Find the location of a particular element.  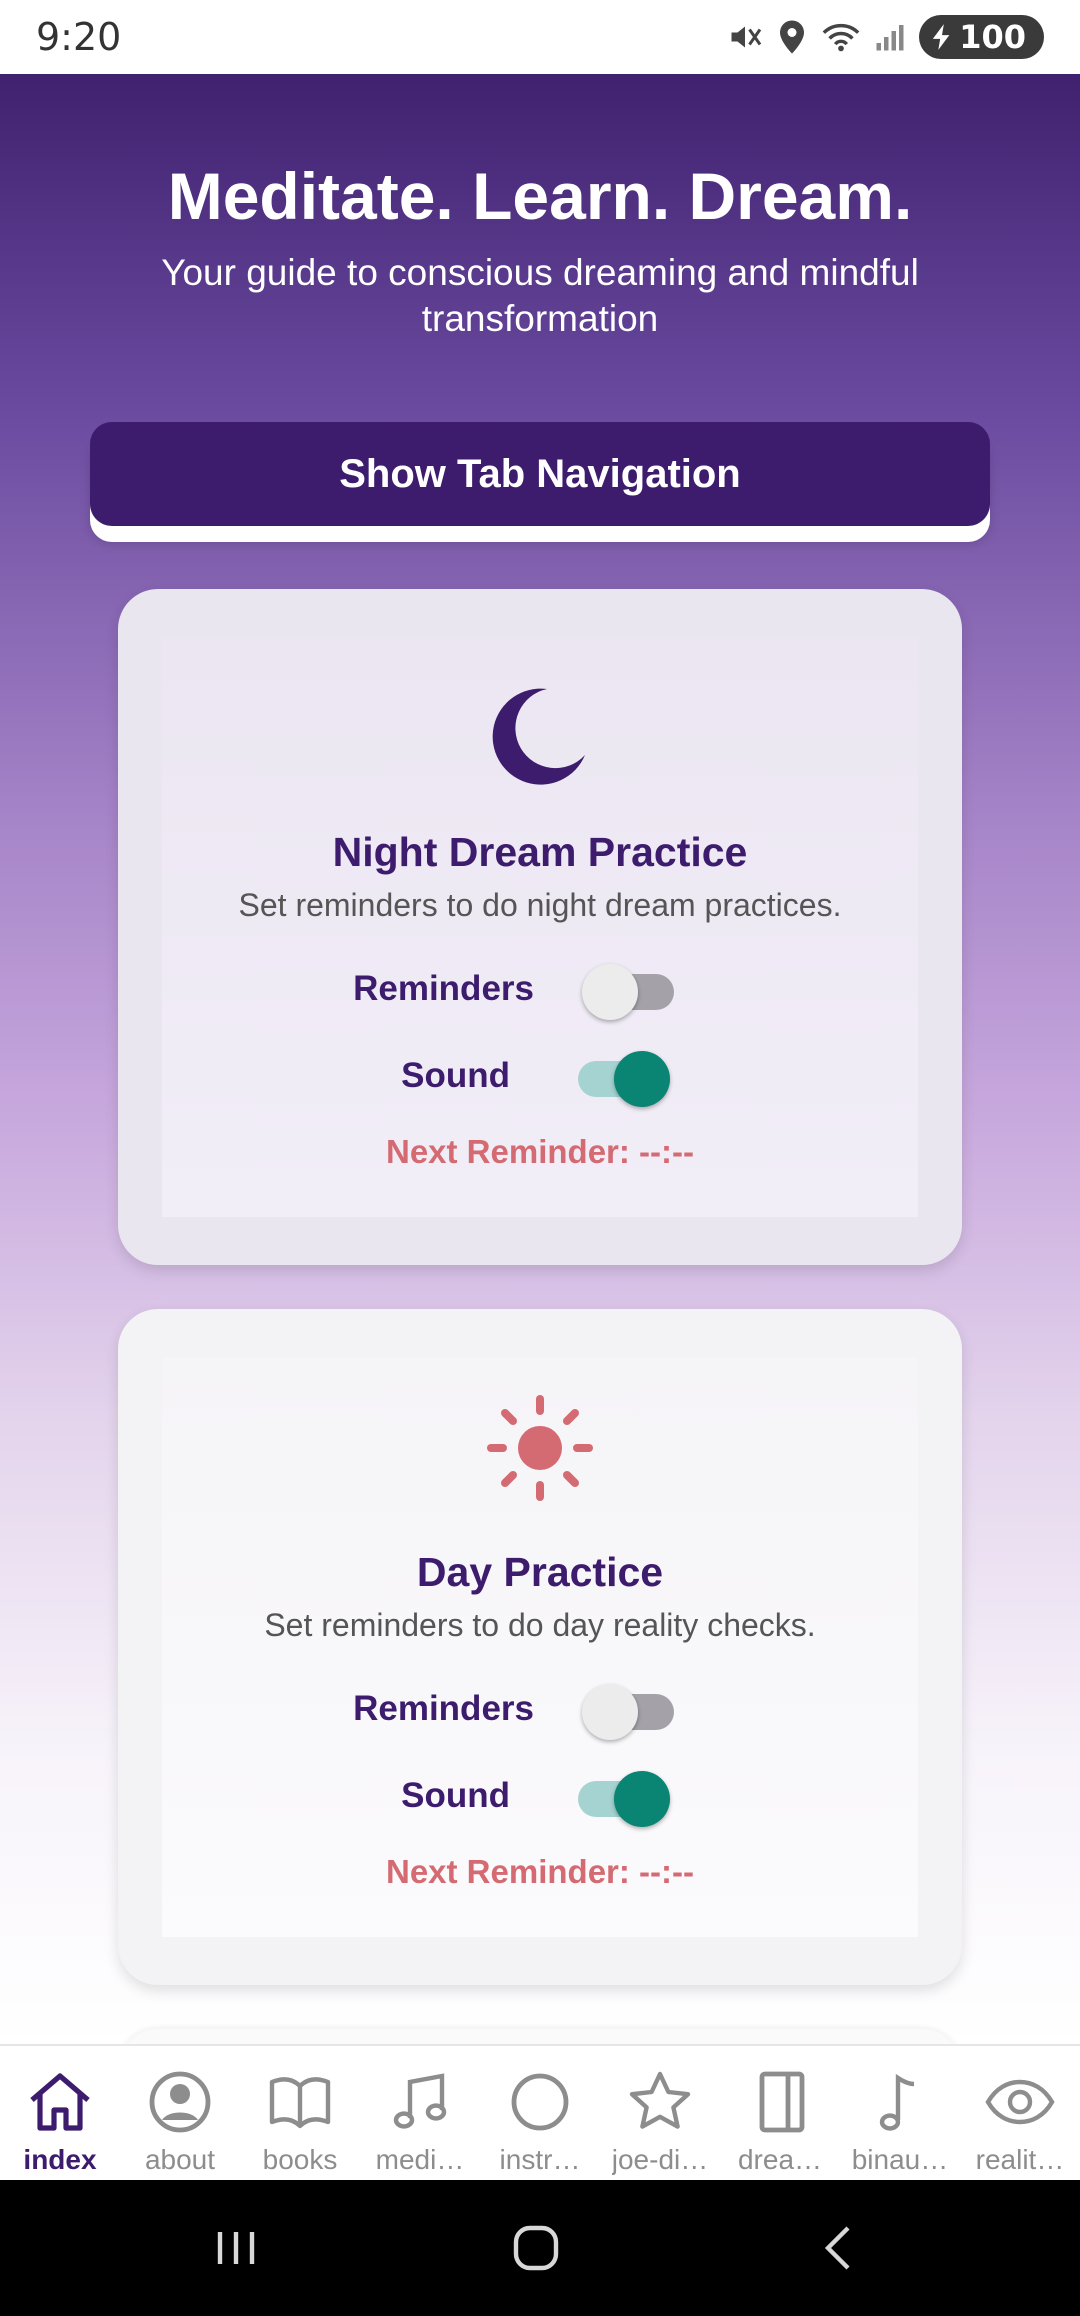

tab-books: books is located at coordinates (300, 2114).